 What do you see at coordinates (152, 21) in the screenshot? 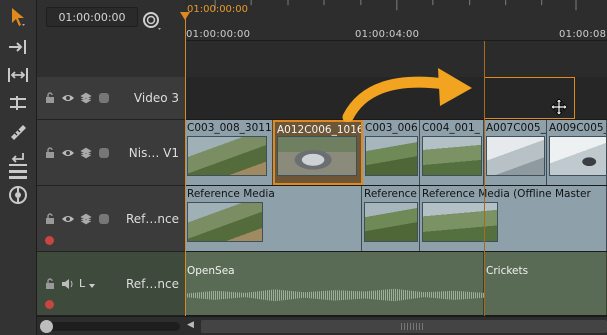
I see `snap-icon` at bounding box center [152, 21].